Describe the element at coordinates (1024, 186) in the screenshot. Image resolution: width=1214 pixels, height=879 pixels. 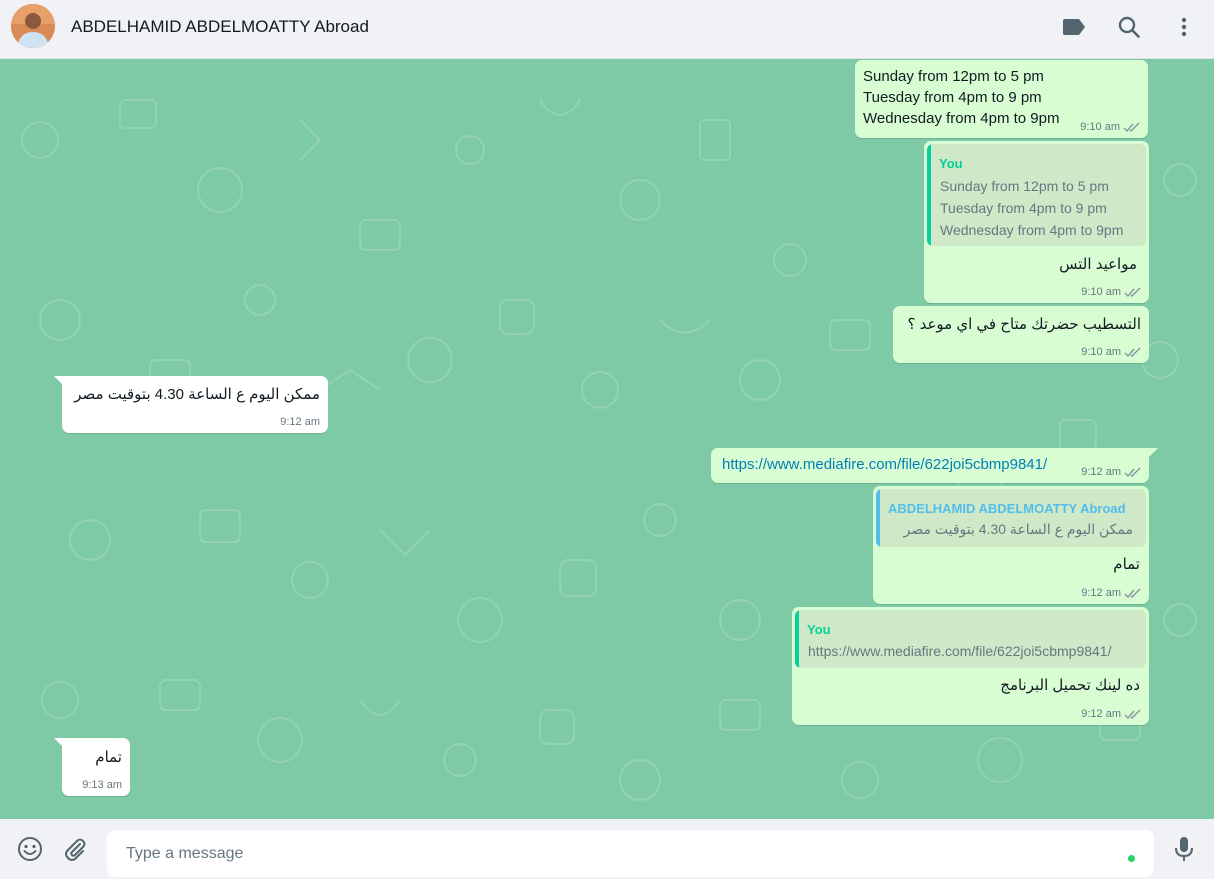
I see `quoted-line: Sunday from 12pm to 5 pm` at that location.